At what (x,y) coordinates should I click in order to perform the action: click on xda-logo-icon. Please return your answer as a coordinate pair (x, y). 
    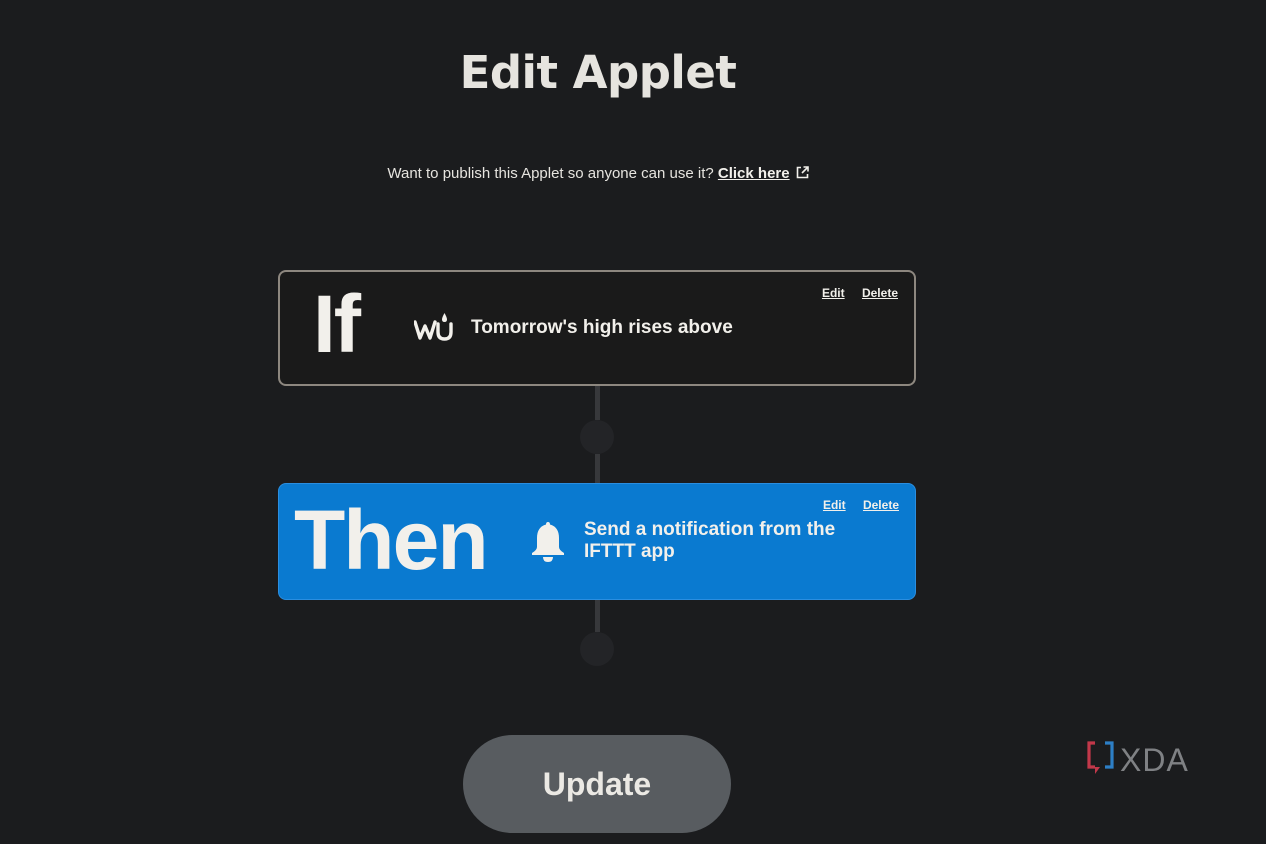
    Looking at the image, I should click on (1101, 760).